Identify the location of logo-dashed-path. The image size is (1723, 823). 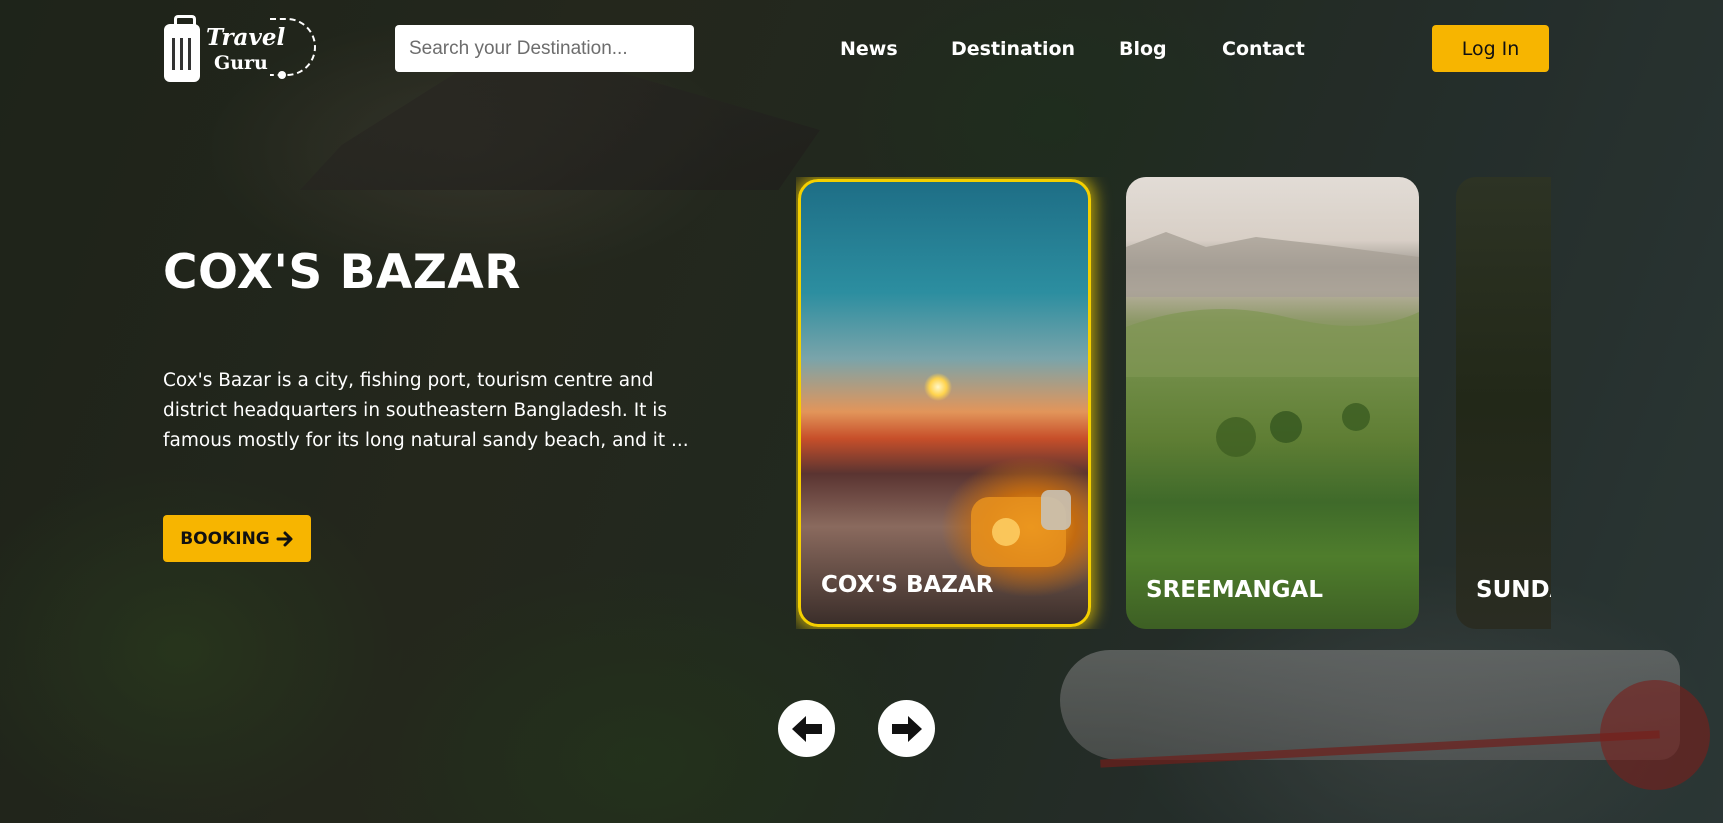
(293, 47).